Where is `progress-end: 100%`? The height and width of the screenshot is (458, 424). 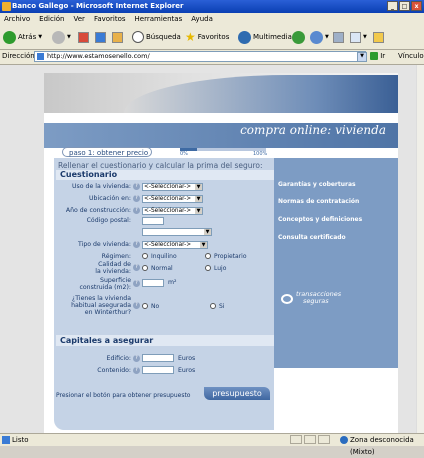 progress-end: 100% is located at coordinates (260, 154).